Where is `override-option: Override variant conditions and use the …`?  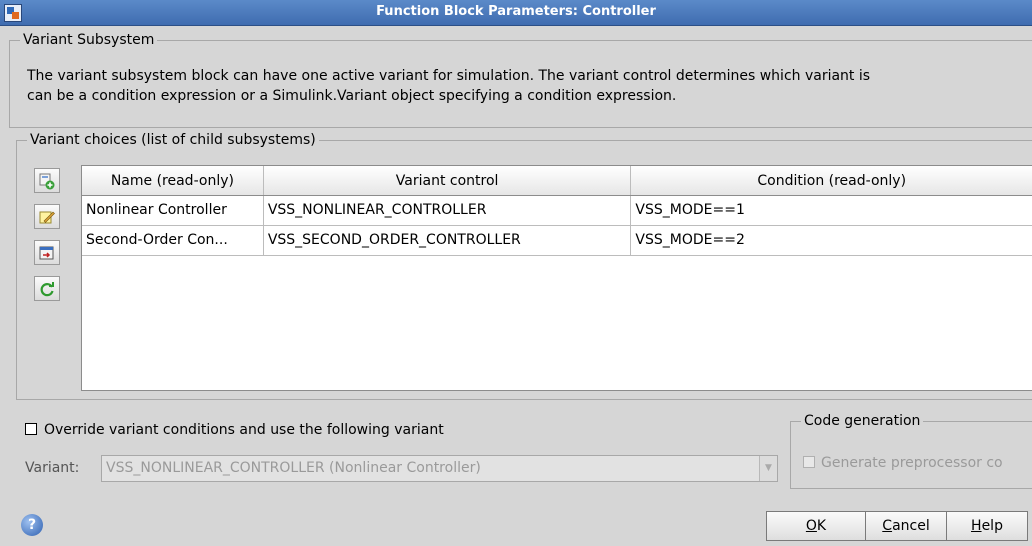
override-option: Override variant conditions and use the … is located at coordinates (234, 430).